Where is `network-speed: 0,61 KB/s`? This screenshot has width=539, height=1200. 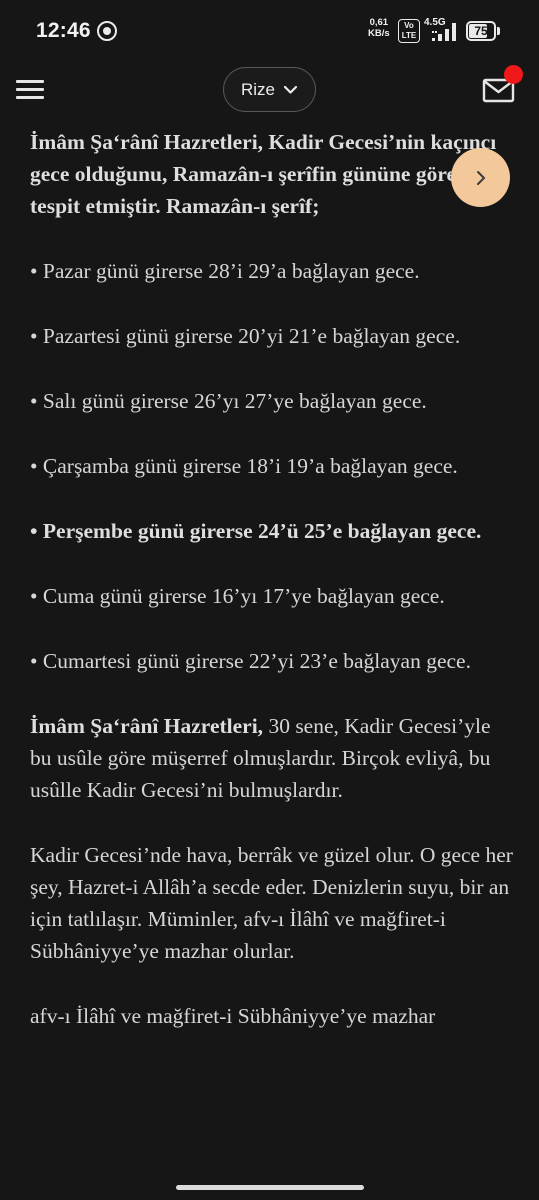 network-speed: 0,61 KB/s is located at coordinates (379, 28).